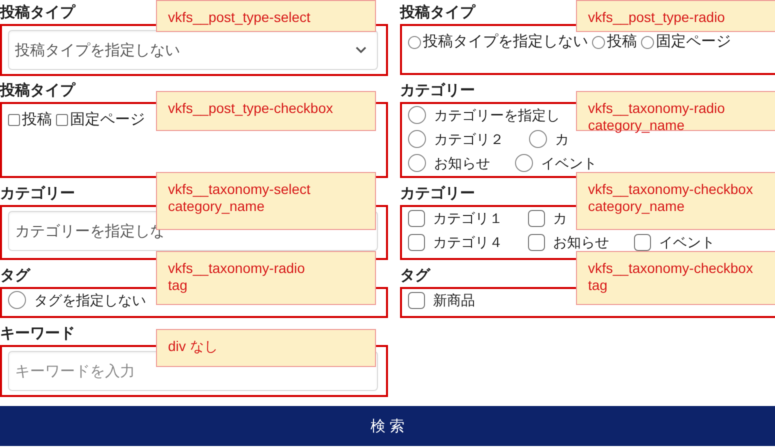 The height and width of the screenshot is (448, 775). I want to click on annotation-tooltip: vkfs__taxonomy-radio category_name, so click(675, 111).